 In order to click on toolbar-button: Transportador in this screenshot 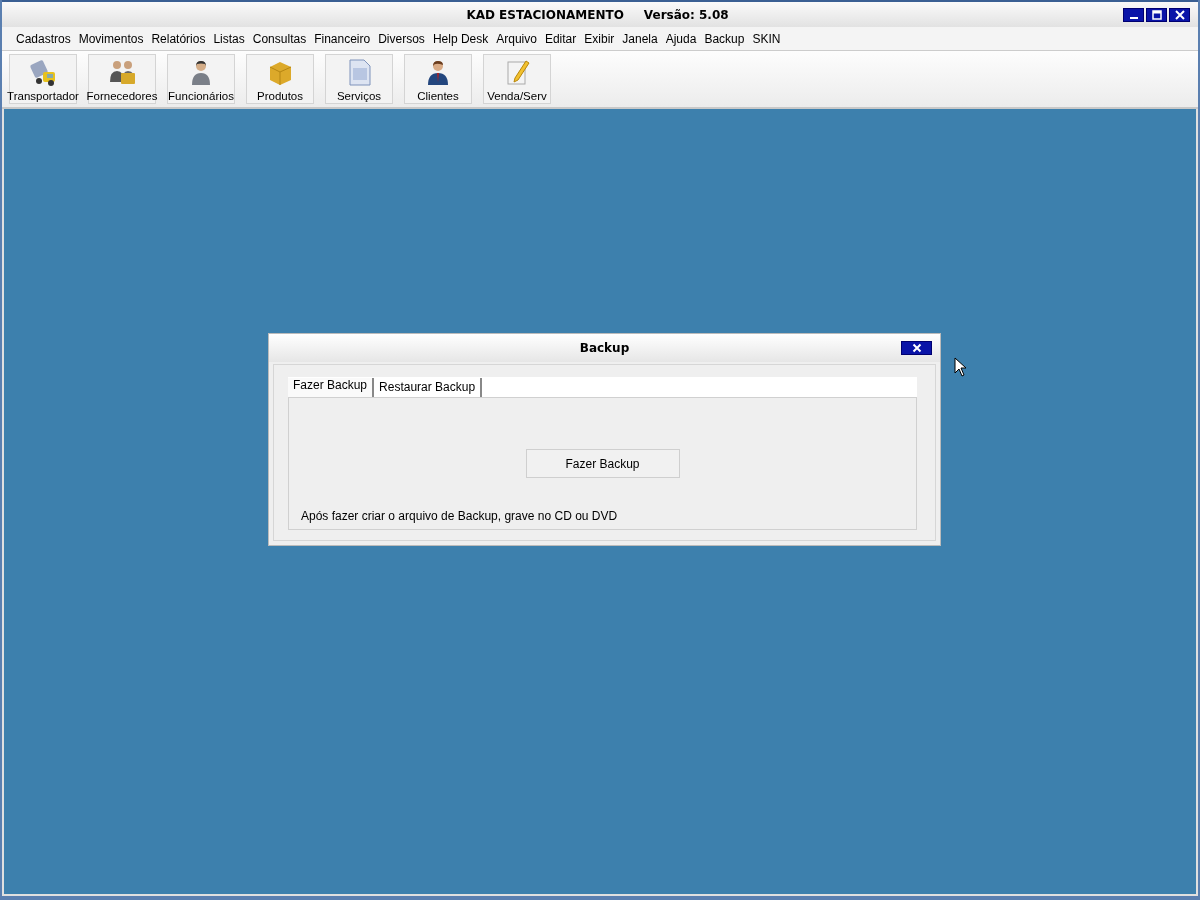, I will do `click(43, 79)`.